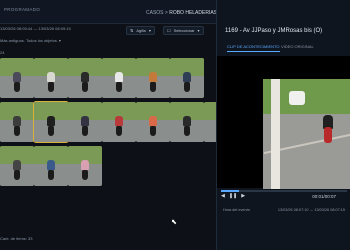 This screenshot has width=350, height=250. What do you see at coordinates (275, 134) in the screenshot?
I see `pole` at bounding box center [275, 134].